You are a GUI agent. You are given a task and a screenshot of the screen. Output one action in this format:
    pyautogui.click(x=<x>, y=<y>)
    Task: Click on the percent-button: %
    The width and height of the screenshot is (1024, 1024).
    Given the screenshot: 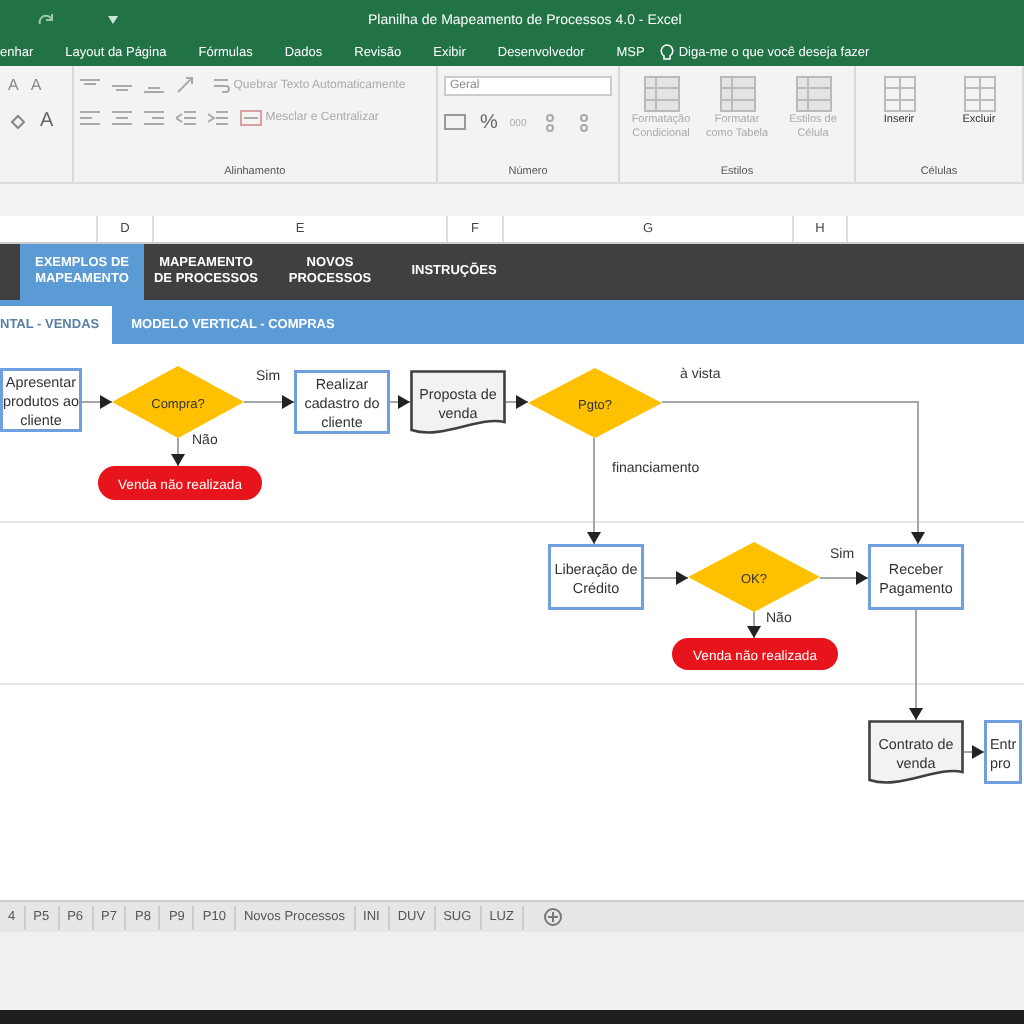 What is the action you would take?
    pyautogui.click(x=489, y=123)
    